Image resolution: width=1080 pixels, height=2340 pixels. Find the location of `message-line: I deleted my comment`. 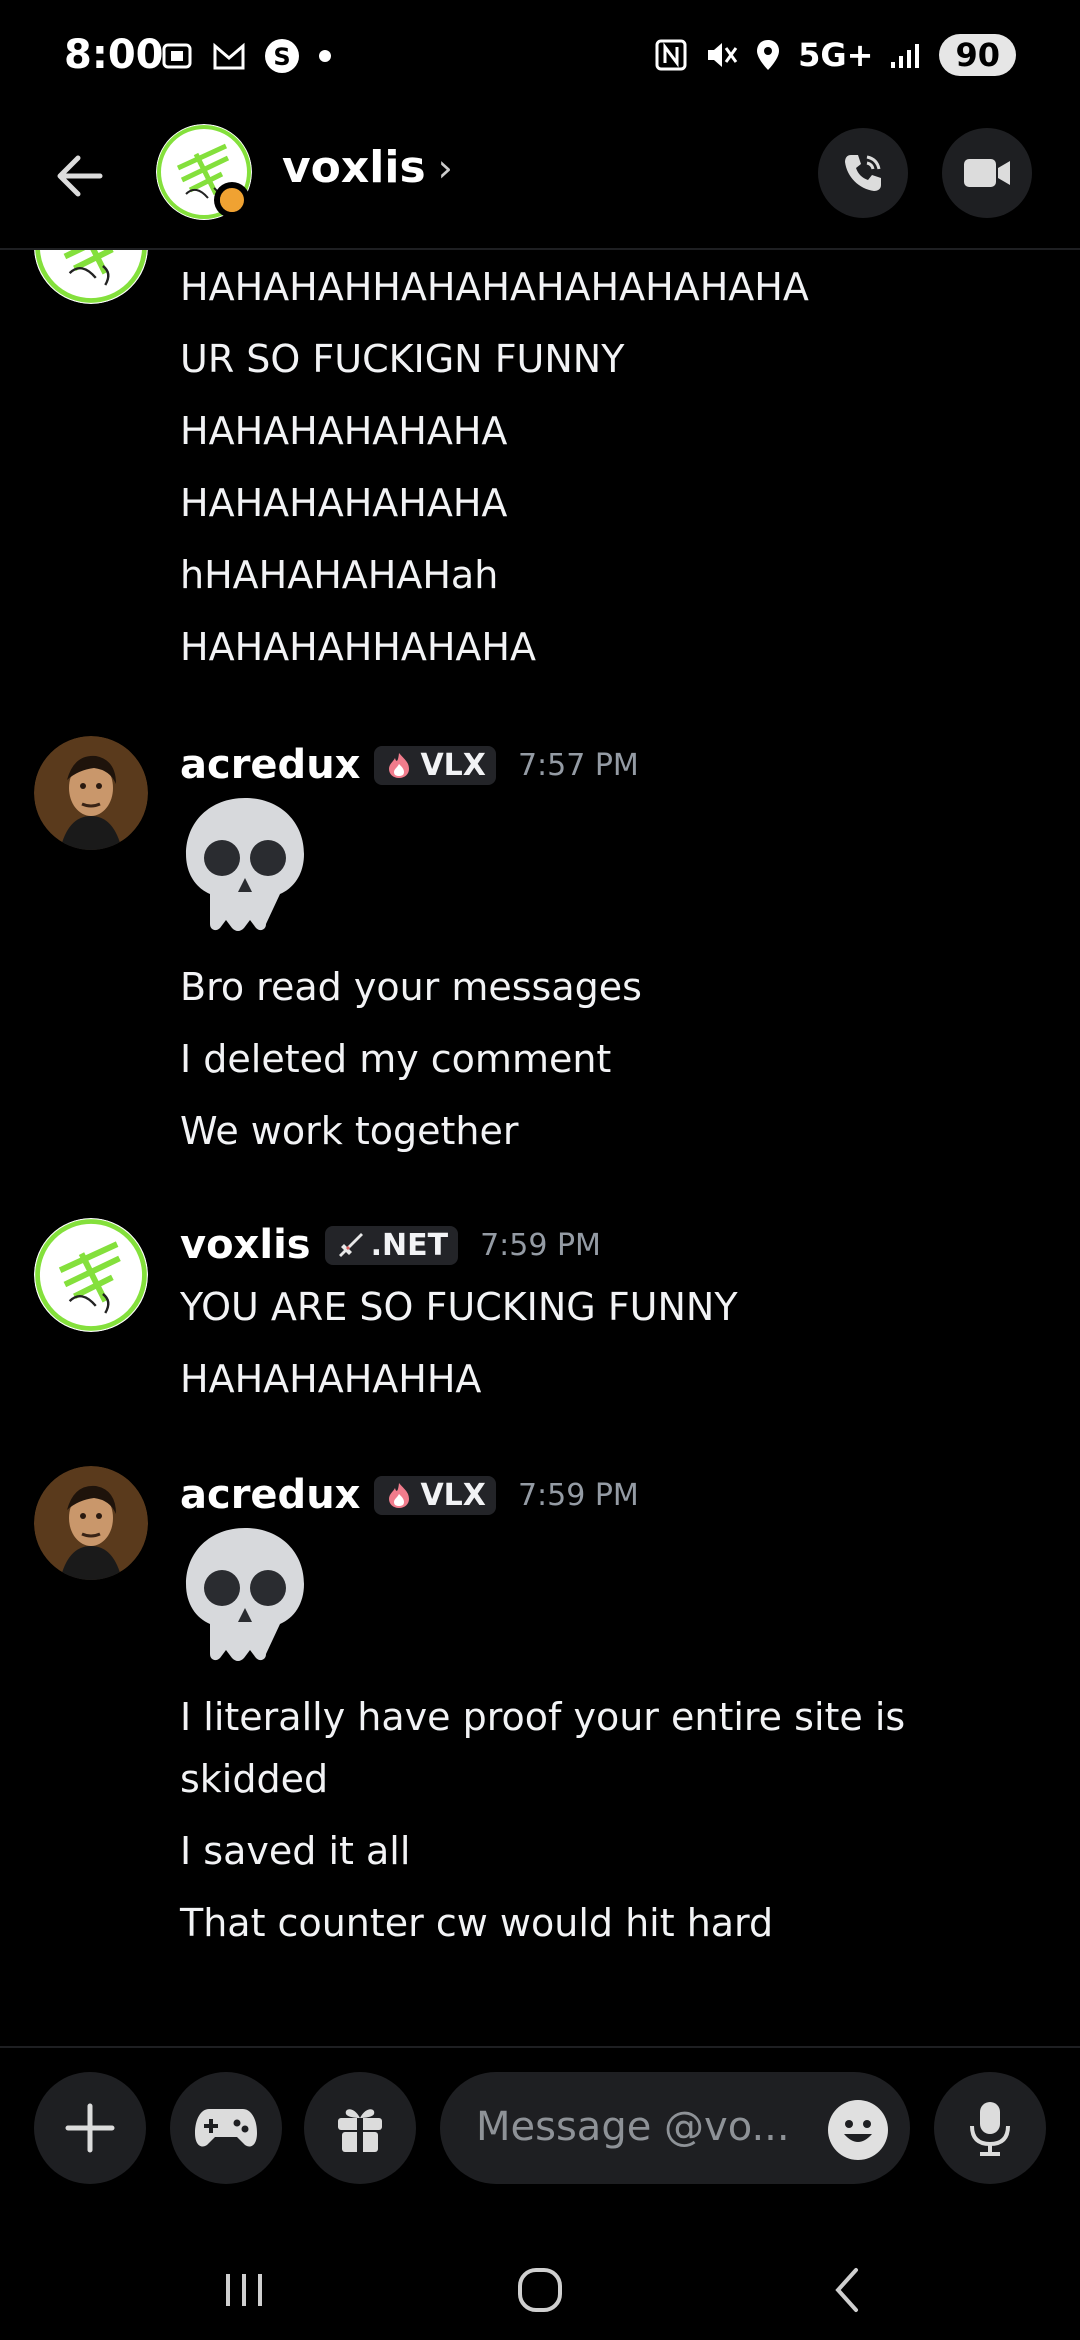

message-line: I deleted my comment is located at coordinates (396, 1059).